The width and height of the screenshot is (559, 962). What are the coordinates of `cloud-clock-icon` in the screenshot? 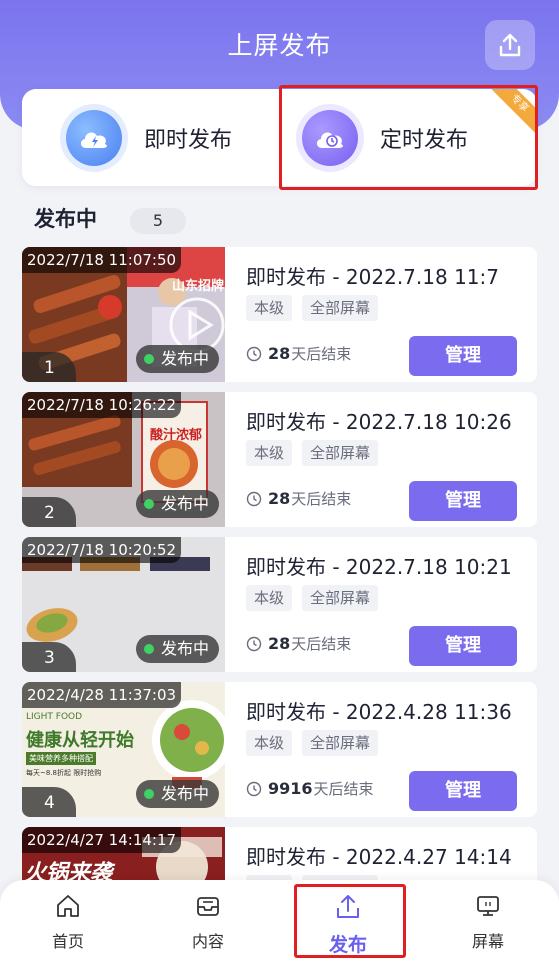 It's located at (330, 137).